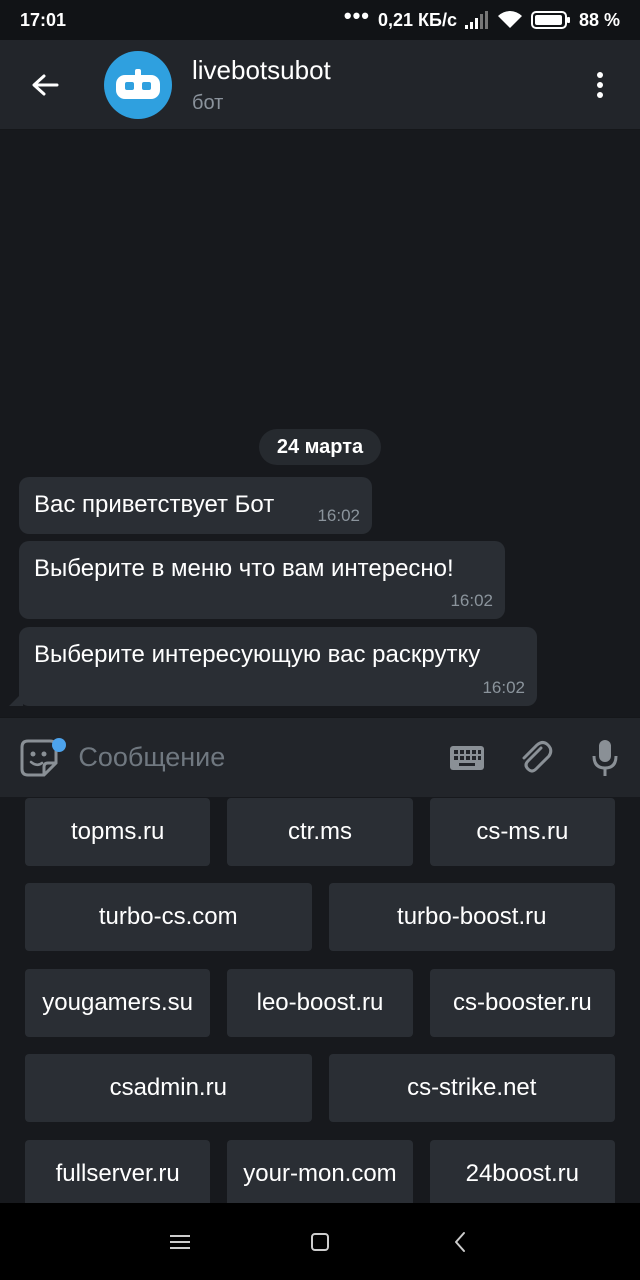 The height and width of the screenshot is (1280, 640). I want to click on bot-button-24boost: 24boost.ru, so click(522, 1171).